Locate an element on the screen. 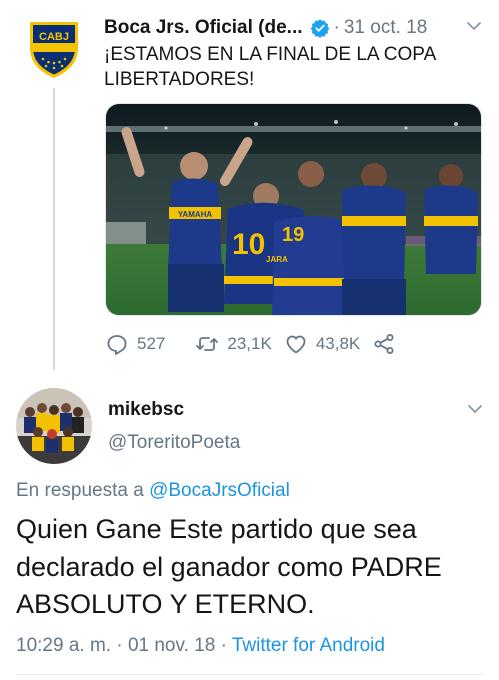  in-reply-to: En respuesta a @BocaJrsOficial is located at coordinates (153, 491).